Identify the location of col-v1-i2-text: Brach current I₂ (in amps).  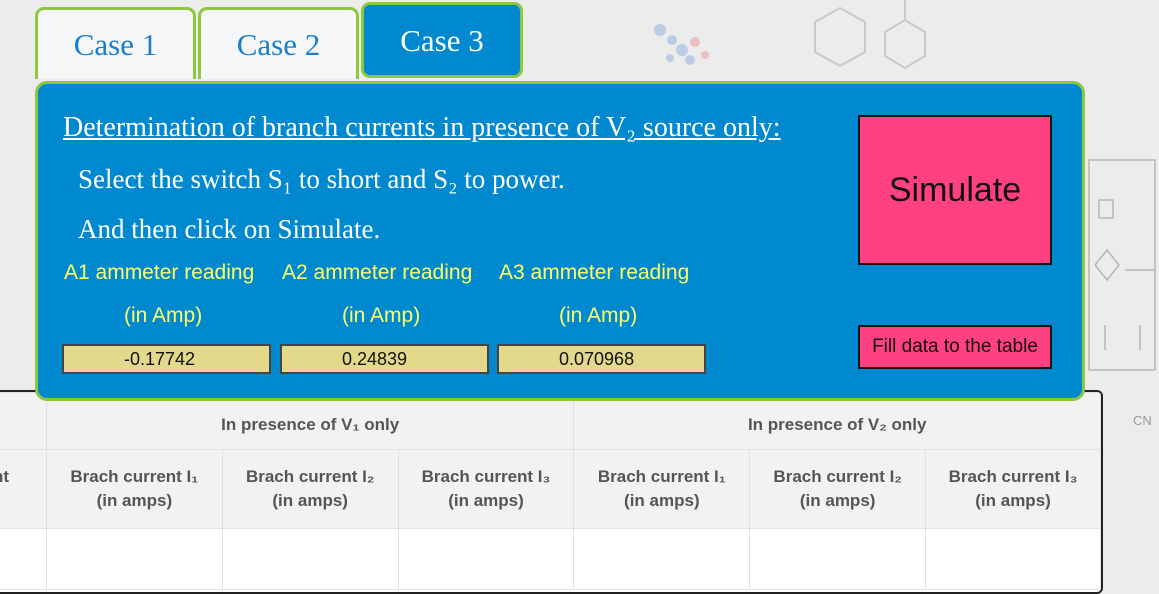
(310, 488).